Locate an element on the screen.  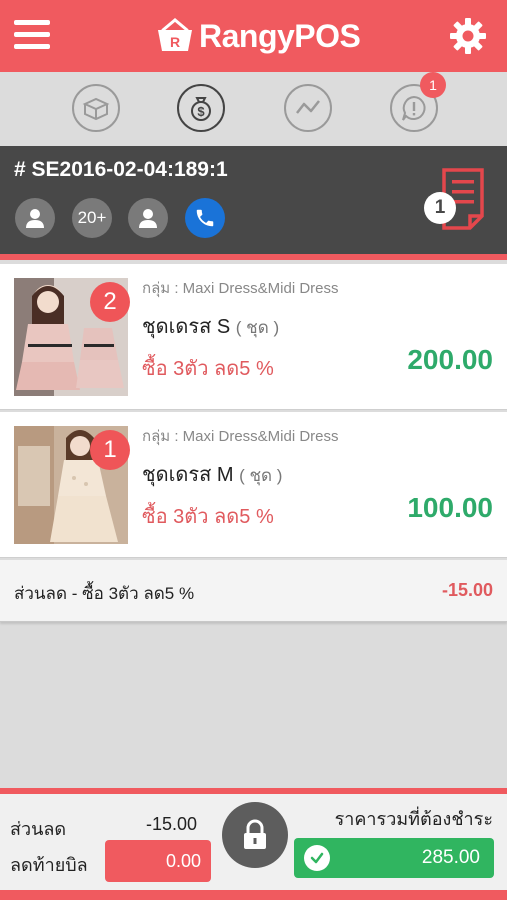
guest-count-button: 20+ is located at coordinates (92, 218).